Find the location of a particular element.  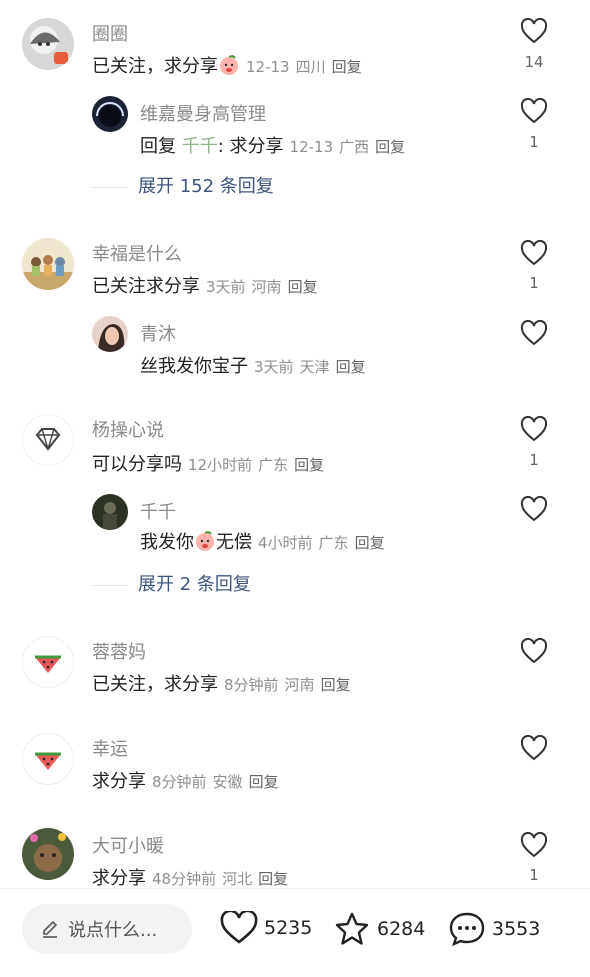

comment-text: 可以分享吗 12小时前 广东 回复 is located at coordinates (208, 464).